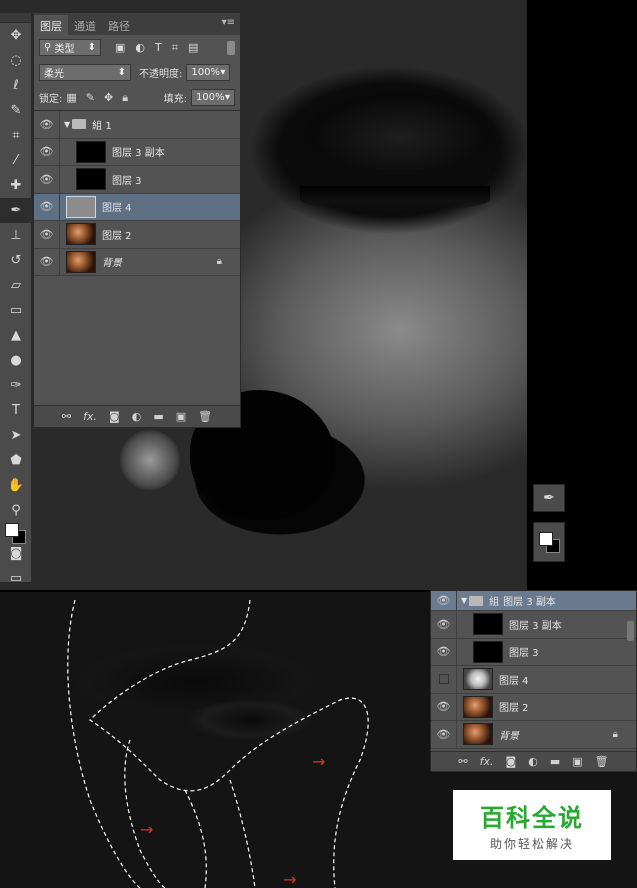 Image resolution: width=637 pixels, height=888 pixels. I want to click on mini-color-swatch, so click(549, 542).